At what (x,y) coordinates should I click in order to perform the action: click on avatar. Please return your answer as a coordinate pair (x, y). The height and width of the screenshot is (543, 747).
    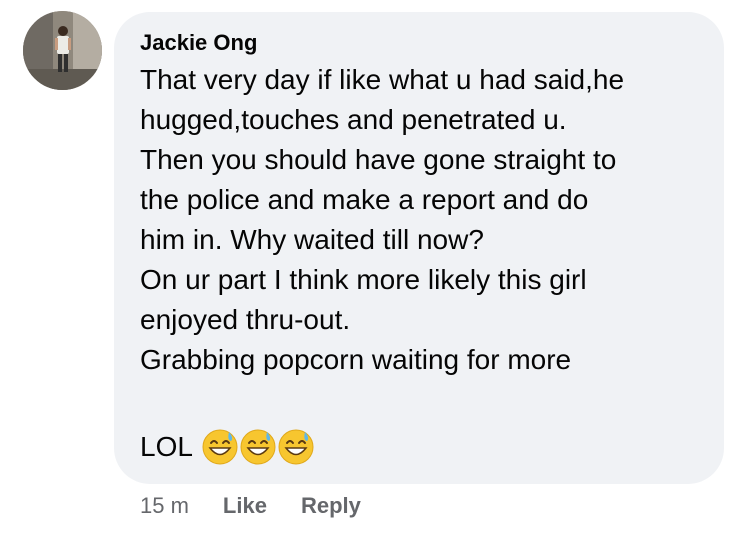
    Looking at the image, I should click on (62, 50).